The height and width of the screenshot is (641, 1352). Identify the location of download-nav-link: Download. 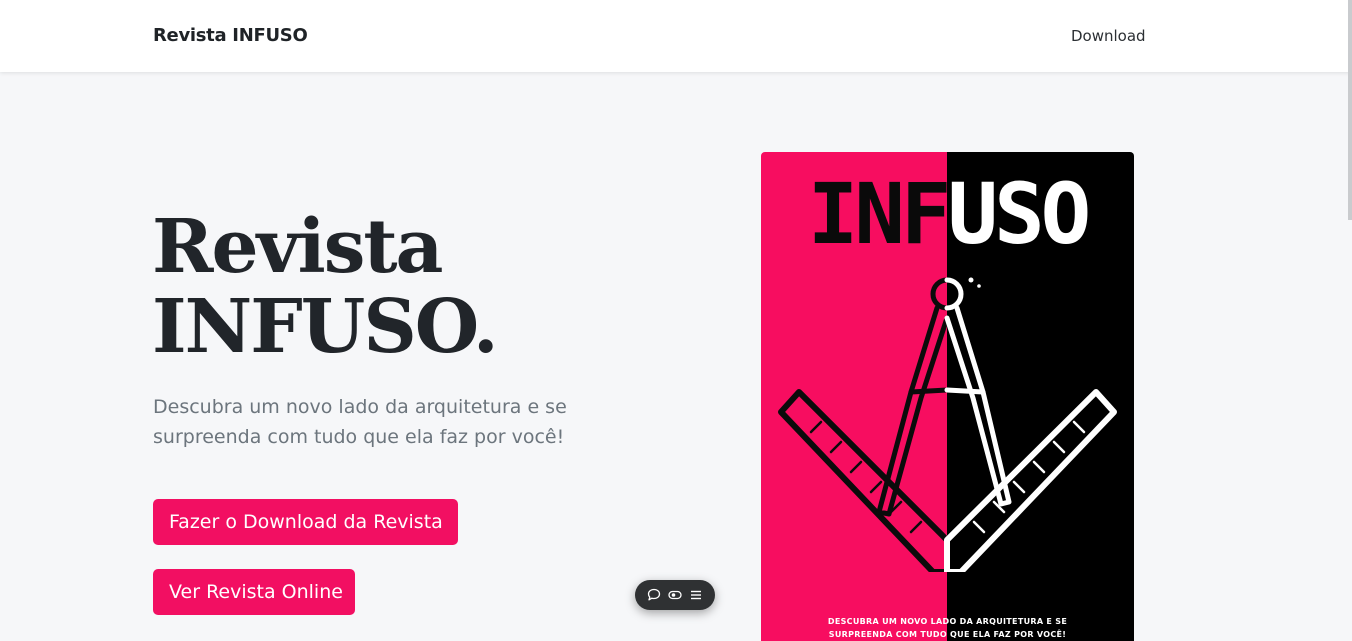
(1108, 36).